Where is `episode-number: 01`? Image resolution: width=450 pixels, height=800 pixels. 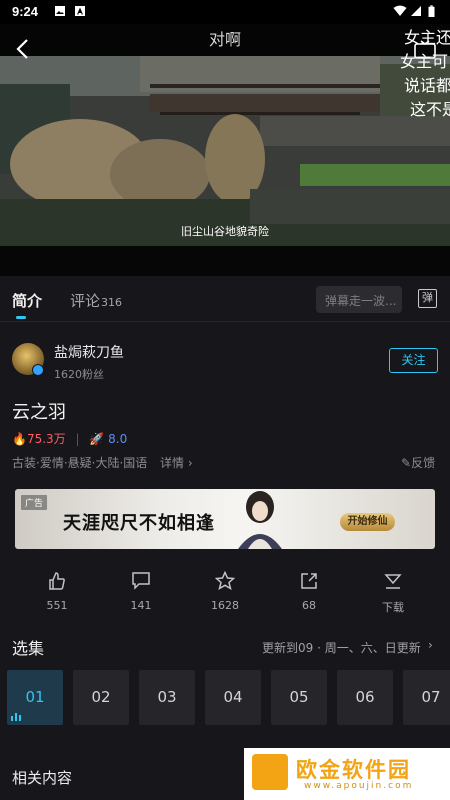
episode-number: 01 is located at coordinates (35, 697).